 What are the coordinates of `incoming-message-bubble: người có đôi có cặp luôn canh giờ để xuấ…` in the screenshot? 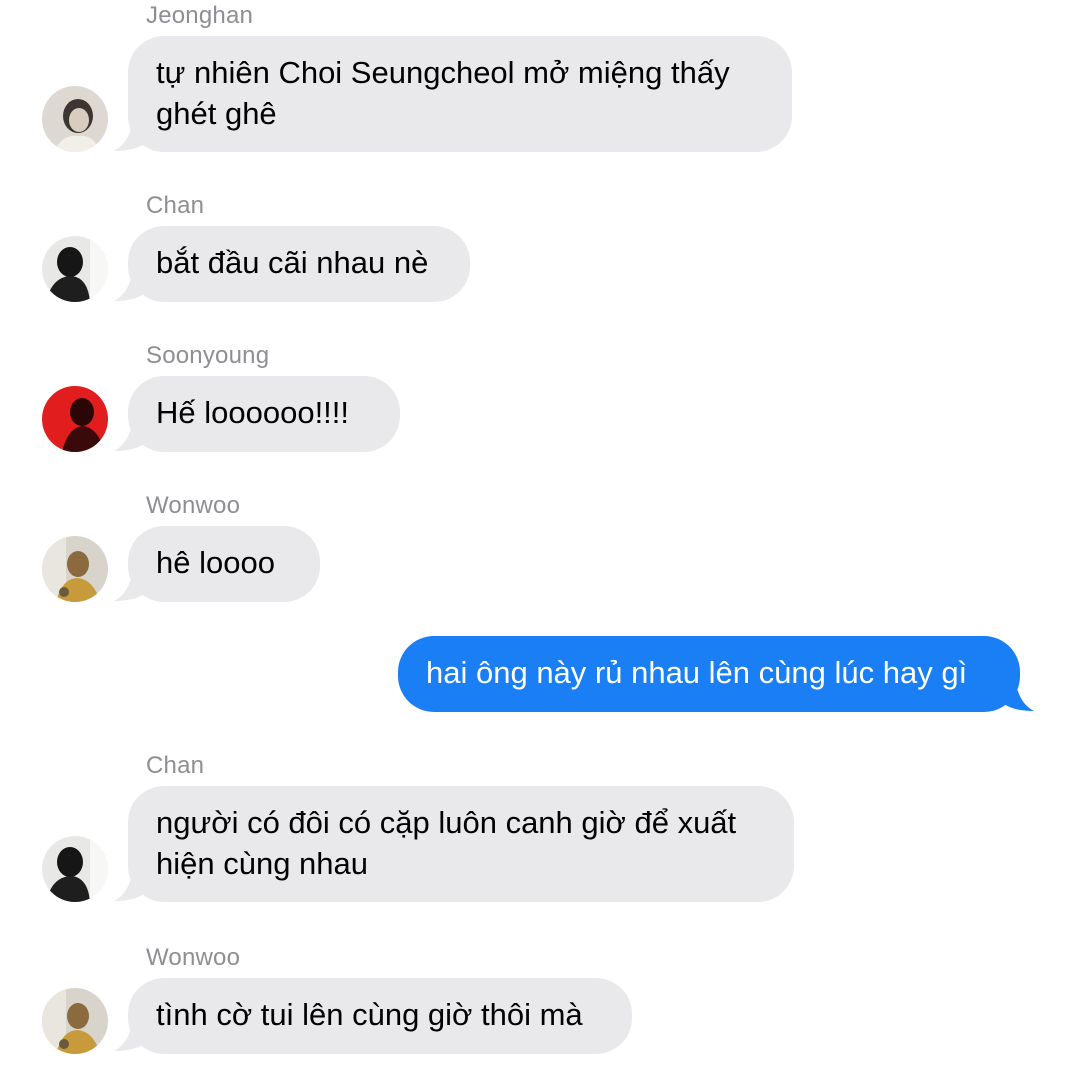 It's located at (461, 844).